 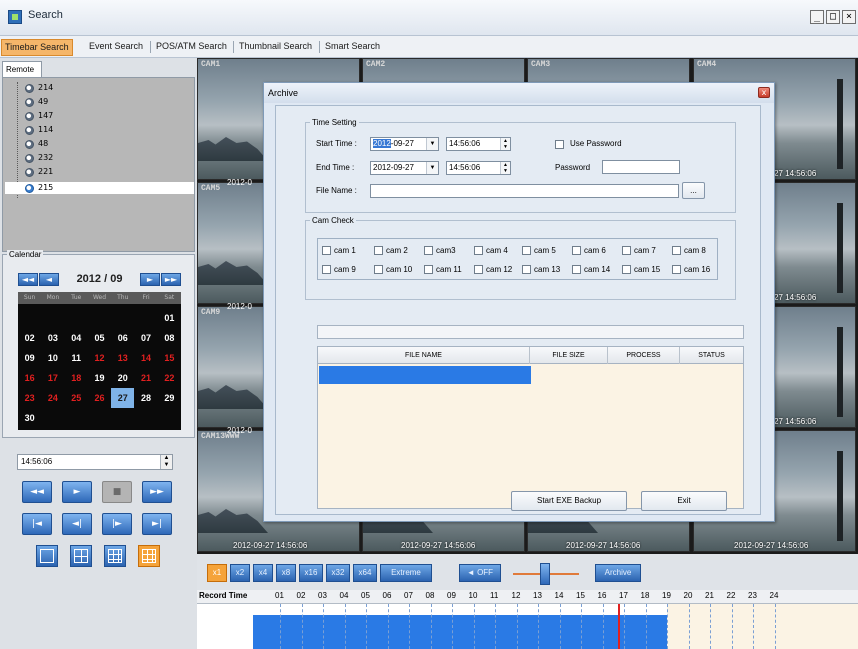 What do you see at coordinates (339, 250) in the screenshot?
I see `cam-checkbox: cam 1` at bounding box center [339, 250].